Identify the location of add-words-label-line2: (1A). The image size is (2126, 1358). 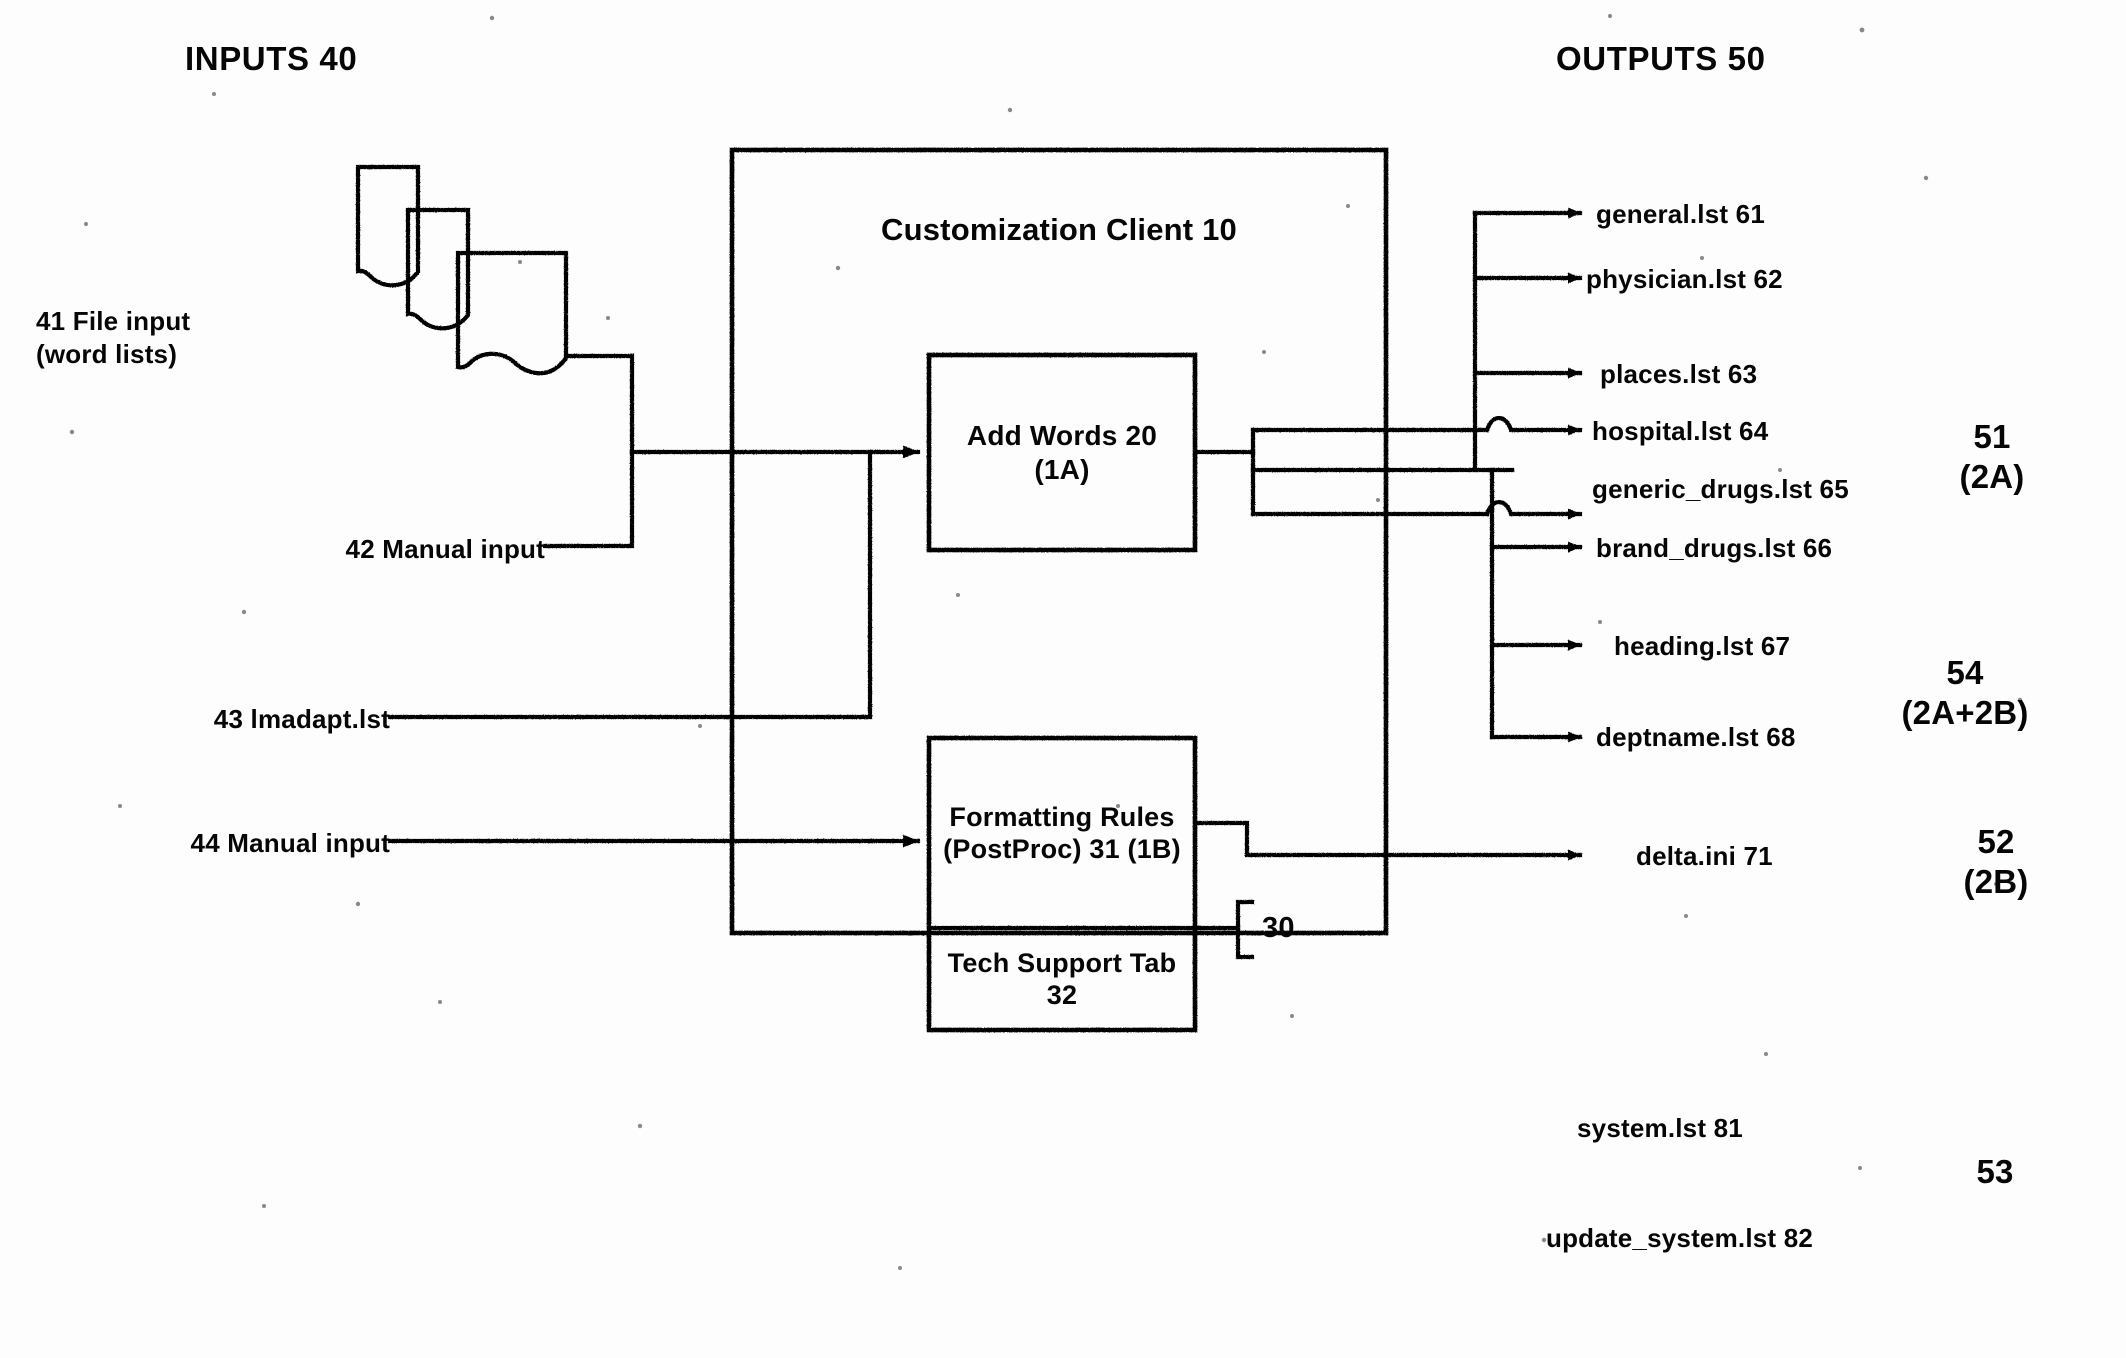
(1062, 470).